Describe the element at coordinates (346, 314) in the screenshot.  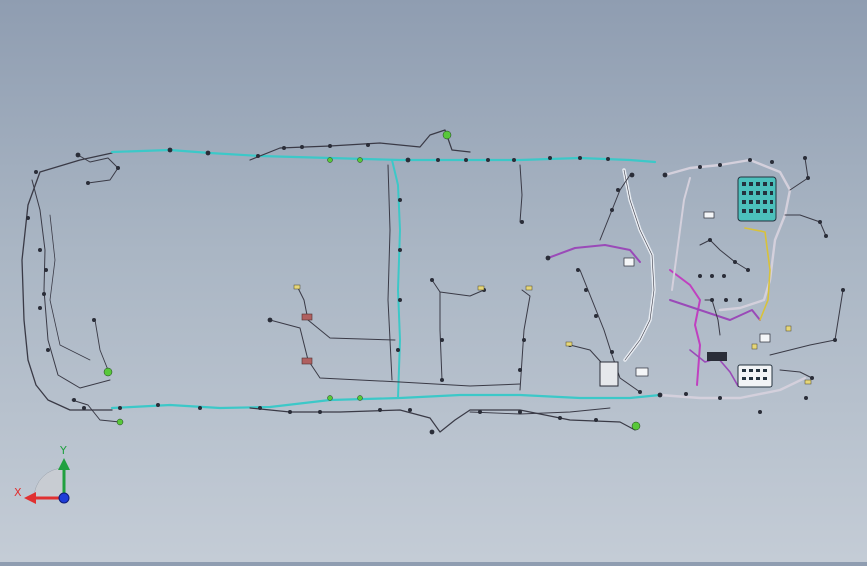
I see `mid-branch-left` at that location.